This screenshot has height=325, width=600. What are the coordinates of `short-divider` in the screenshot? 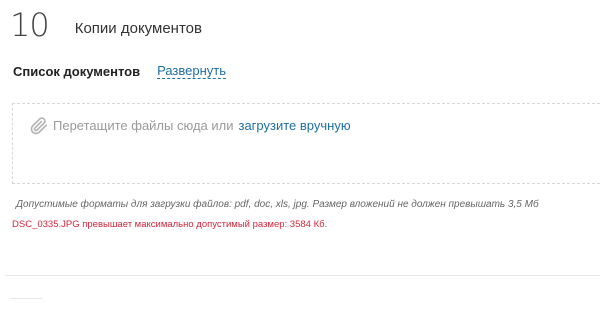 It's located at (26, 298).